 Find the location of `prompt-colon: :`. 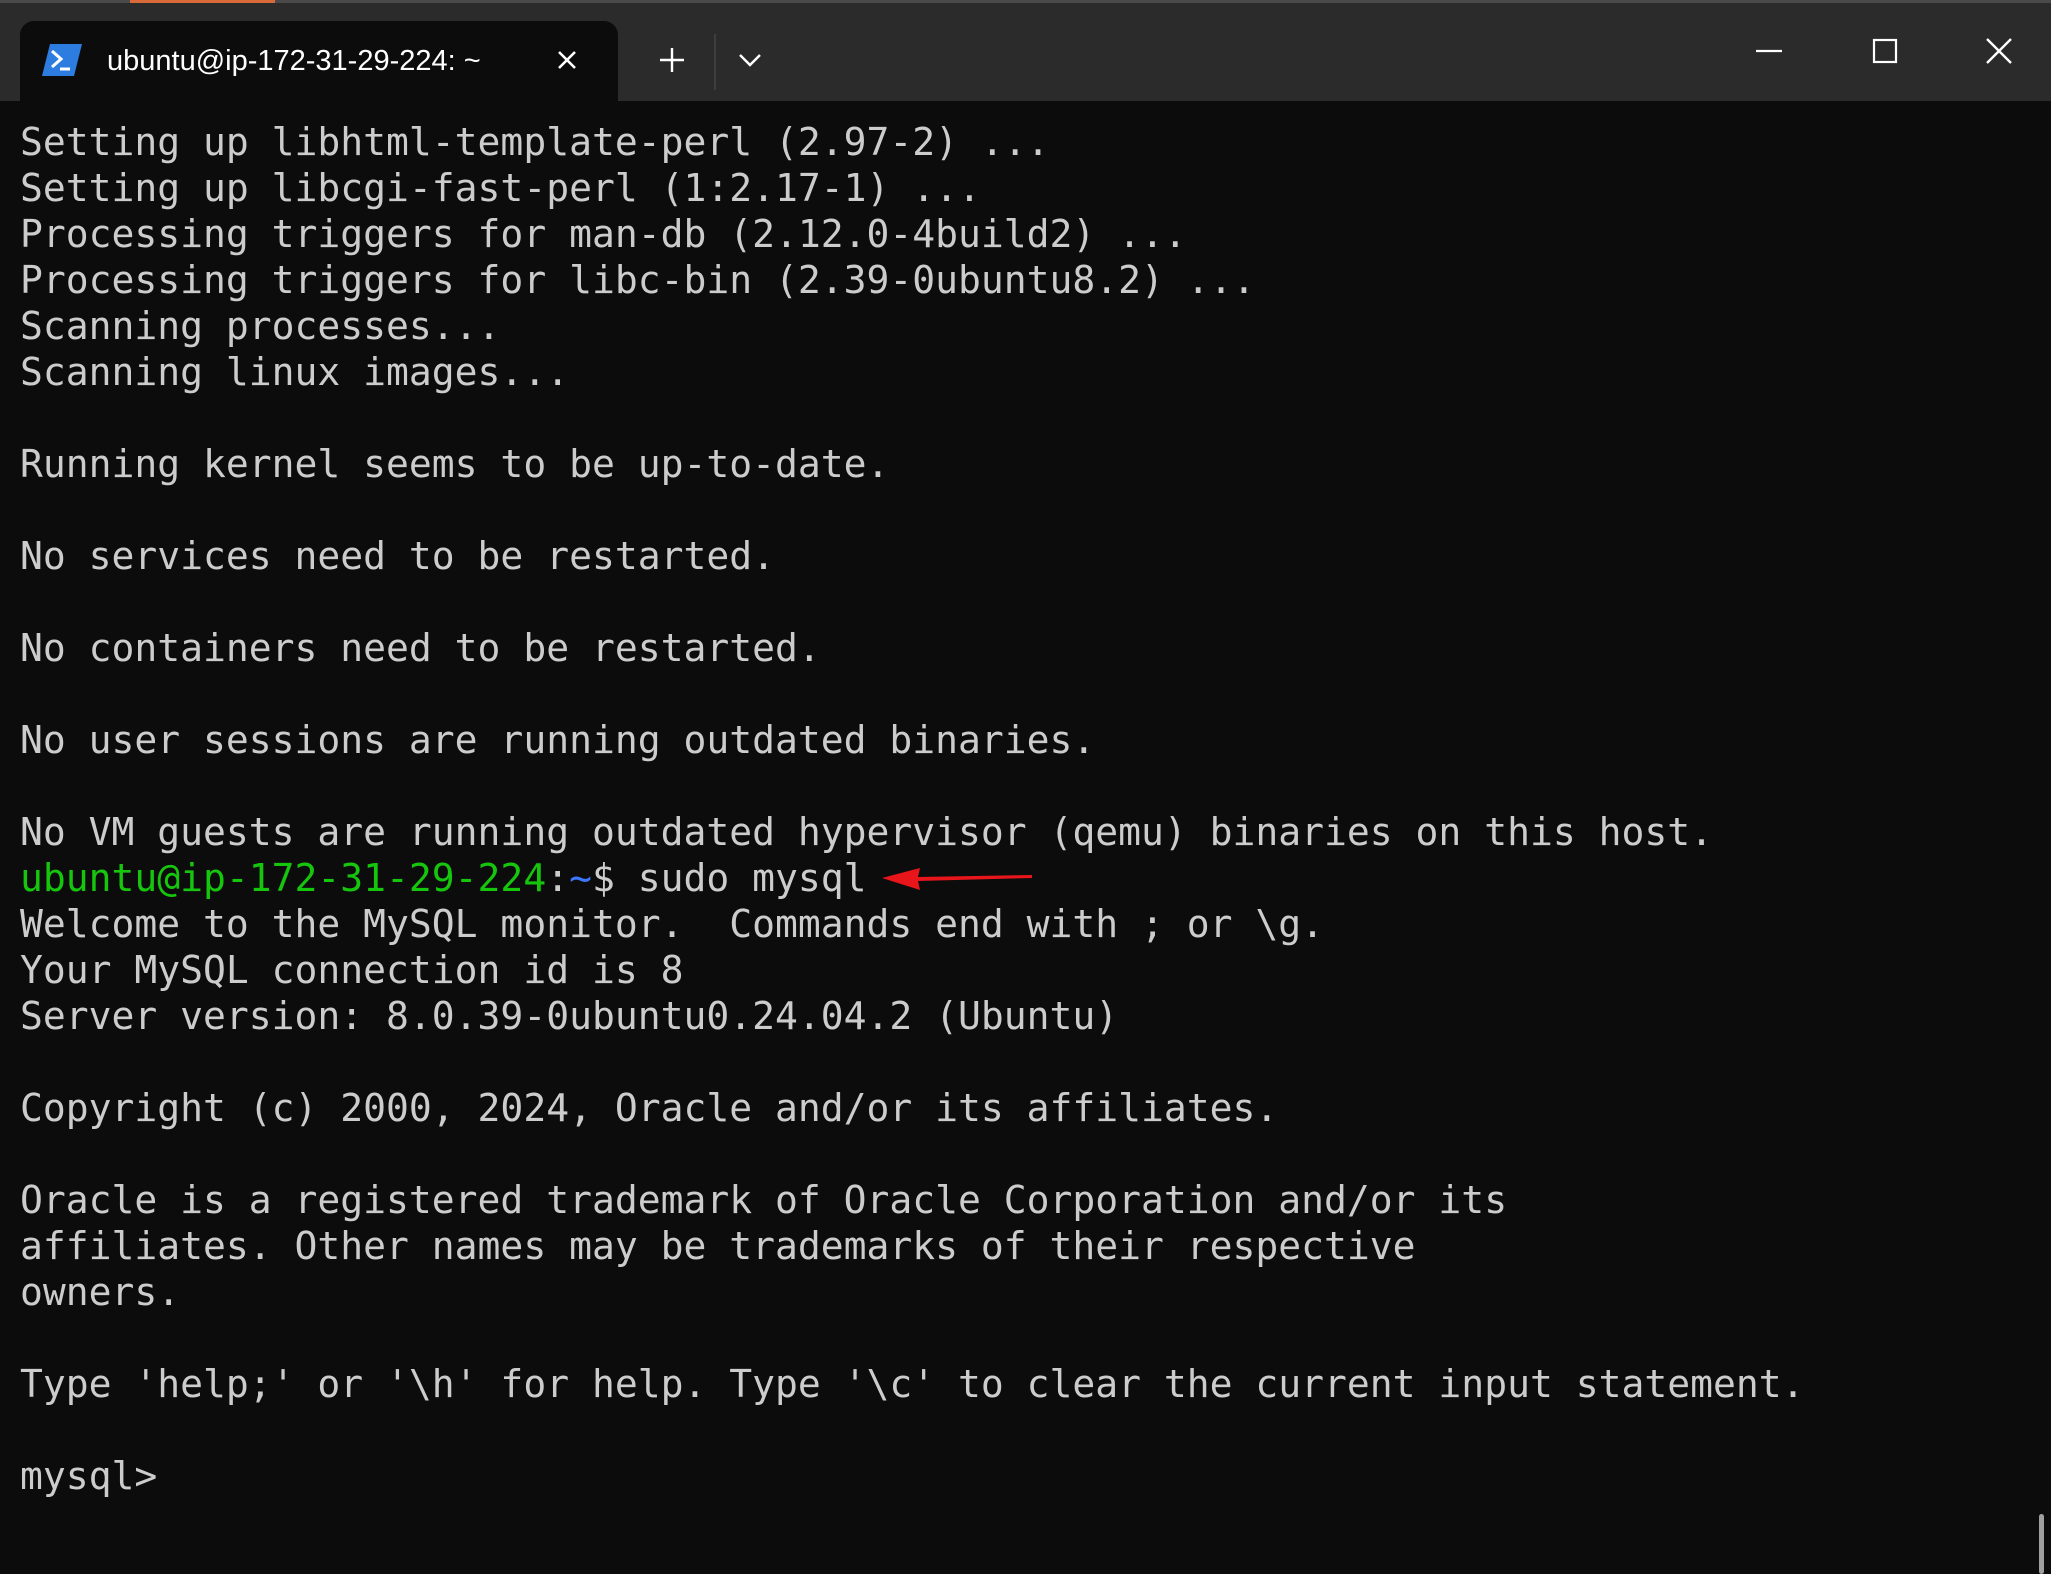

prompt-colon: : is located at coordinates (558, 878).